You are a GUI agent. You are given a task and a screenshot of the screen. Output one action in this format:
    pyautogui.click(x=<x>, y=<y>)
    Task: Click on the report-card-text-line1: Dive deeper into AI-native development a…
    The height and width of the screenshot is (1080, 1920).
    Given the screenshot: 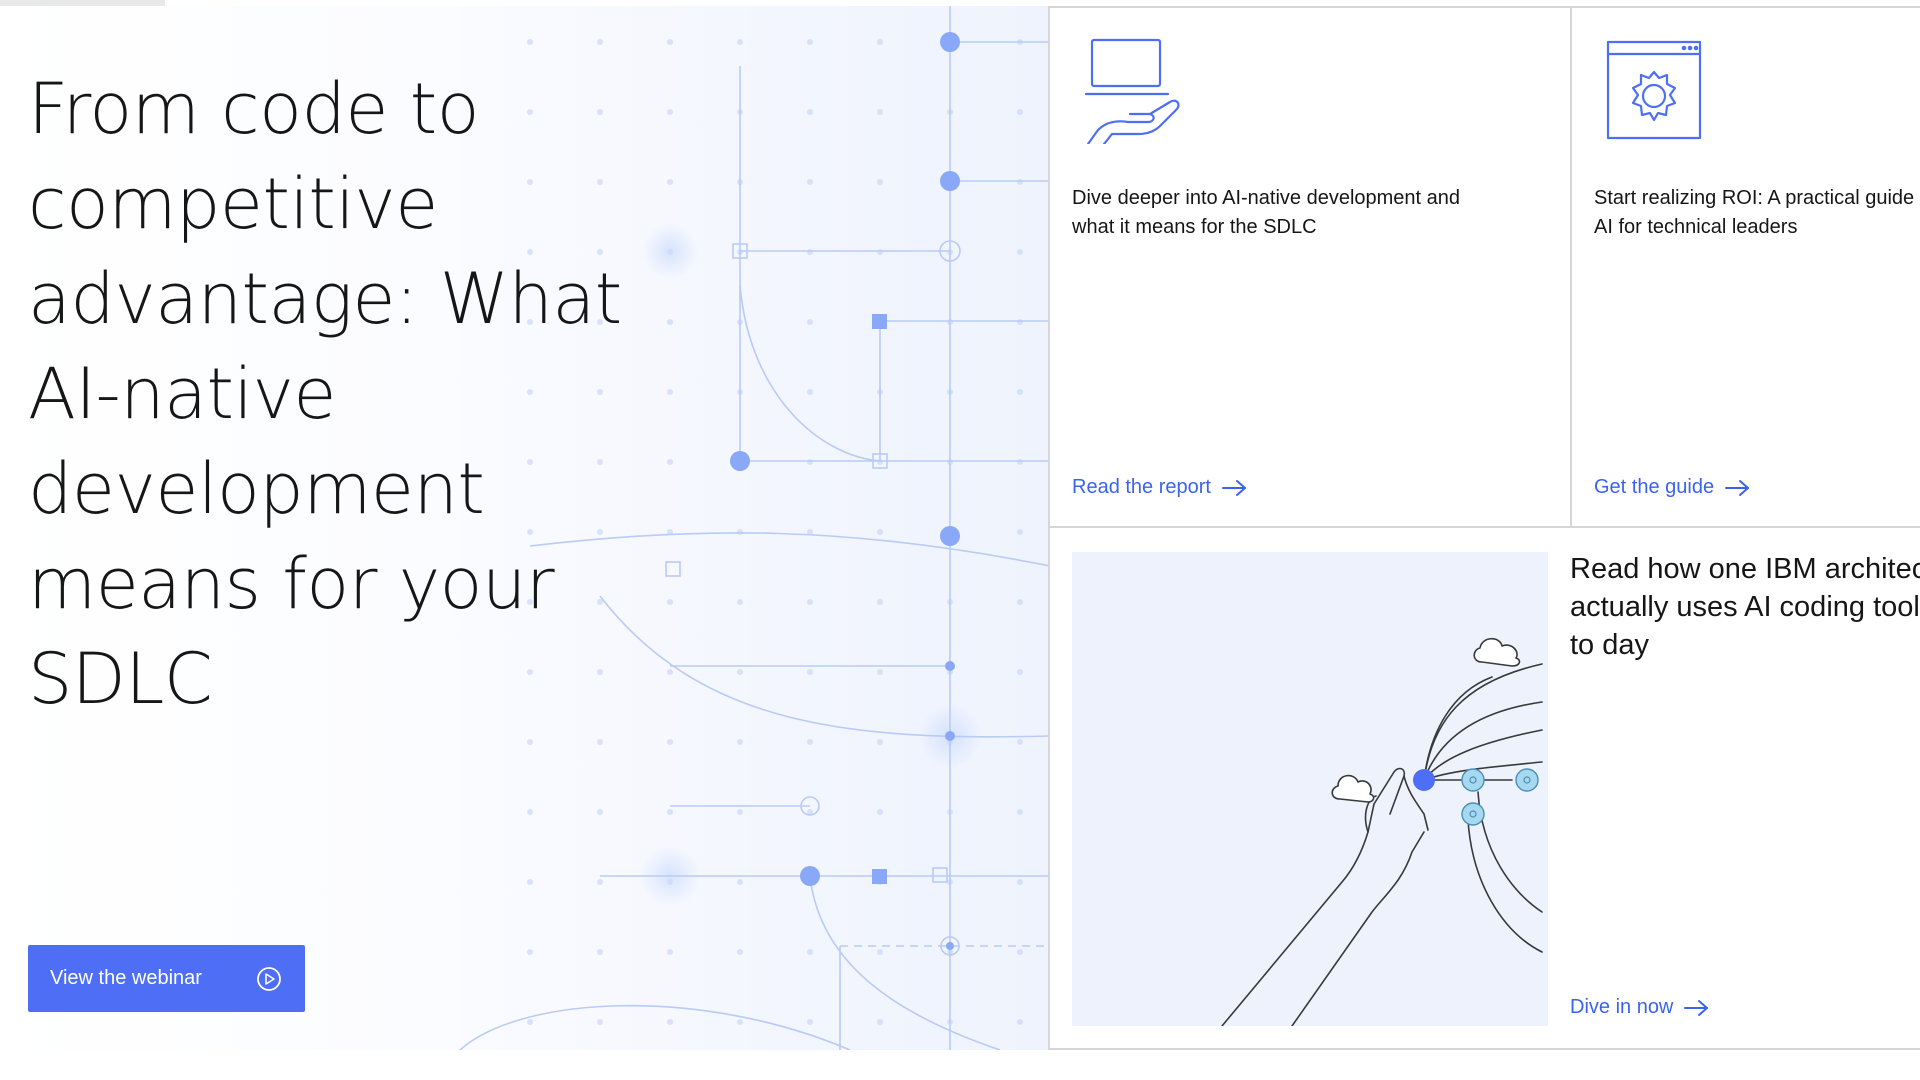 What is the action you would take?
    pyautogui.click(x=1266, y=198)
    